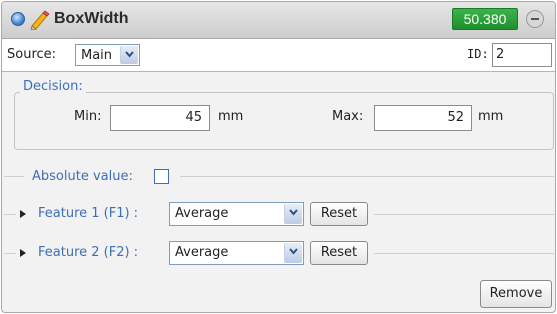 The height and width of the screenshot is (314, 557). I want to click on absolute-value-checkbox, so click(161, 176).